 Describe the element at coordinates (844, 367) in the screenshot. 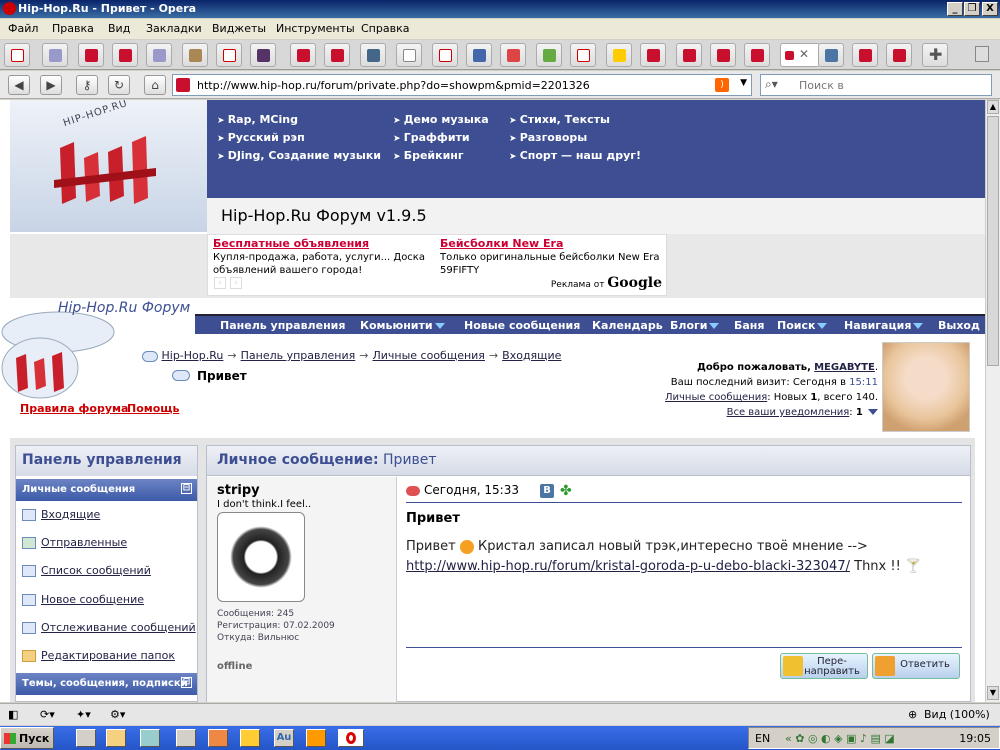

I see `username-link: MEGABYTE` at that location.